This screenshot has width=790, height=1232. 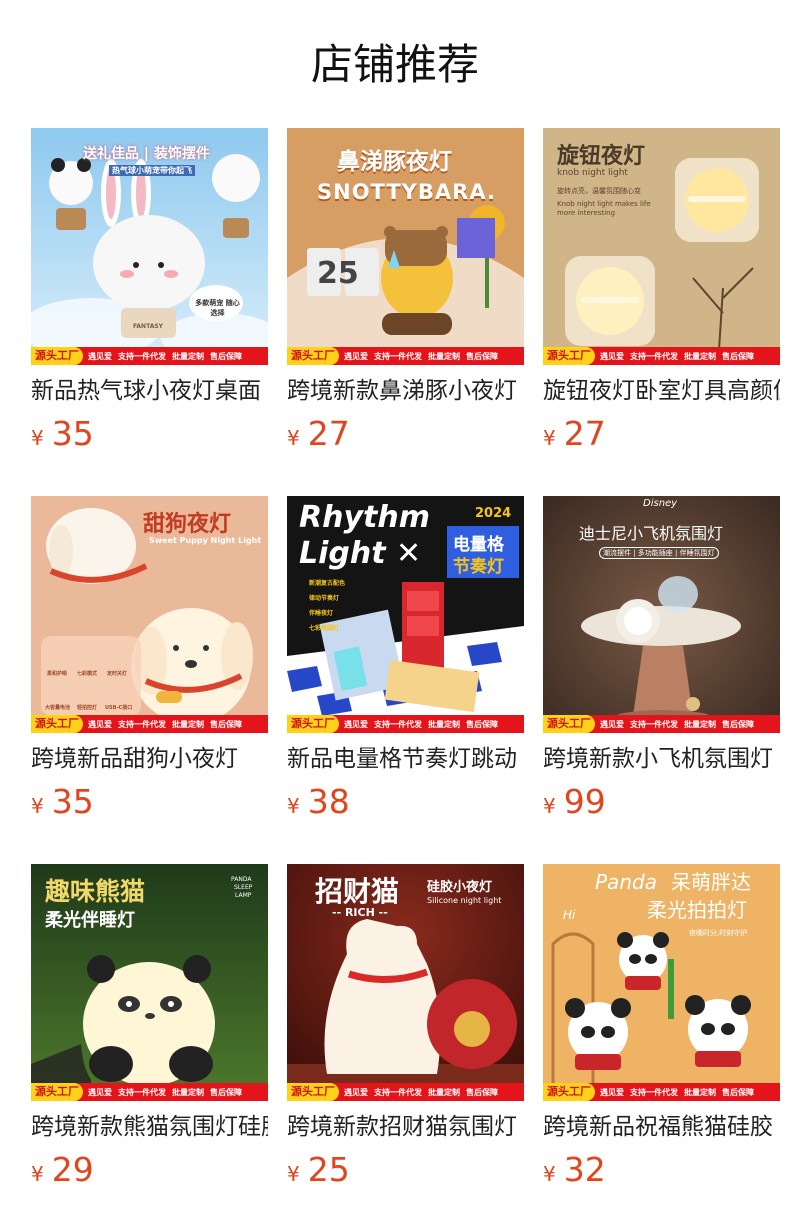 I want to click on image-caption: 伴睡夜灯, so click(x=321, y=613).